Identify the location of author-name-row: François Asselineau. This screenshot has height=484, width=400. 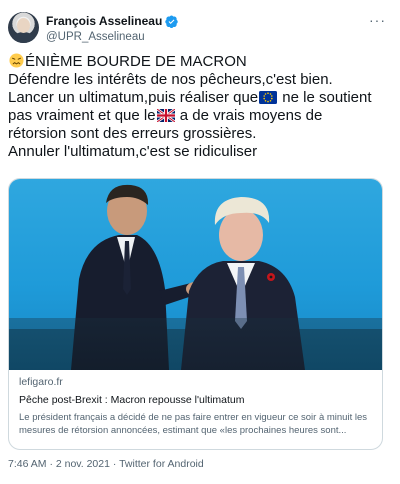
(112, 21).